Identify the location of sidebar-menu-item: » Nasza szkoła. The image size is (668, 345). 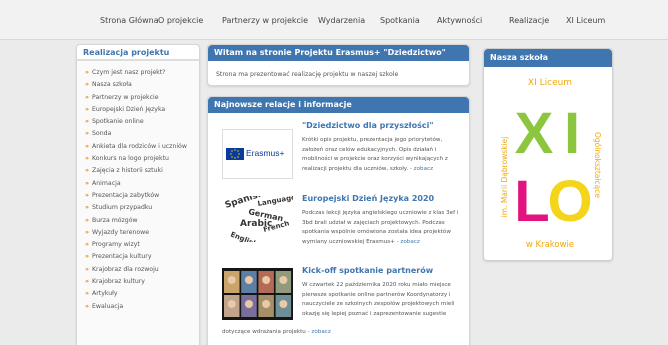
(138, 85).